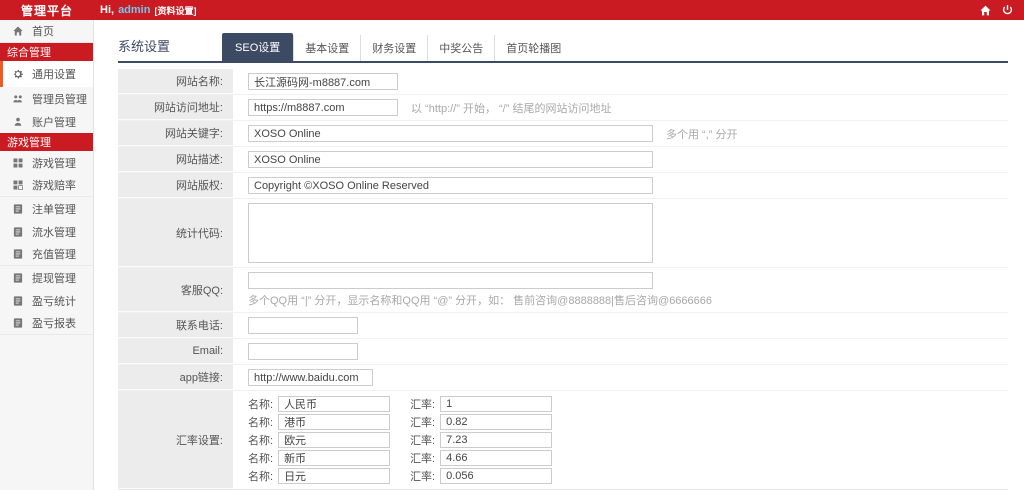  I want to click on tab-winning-announcement: 中奖公告, so click(460, 48).